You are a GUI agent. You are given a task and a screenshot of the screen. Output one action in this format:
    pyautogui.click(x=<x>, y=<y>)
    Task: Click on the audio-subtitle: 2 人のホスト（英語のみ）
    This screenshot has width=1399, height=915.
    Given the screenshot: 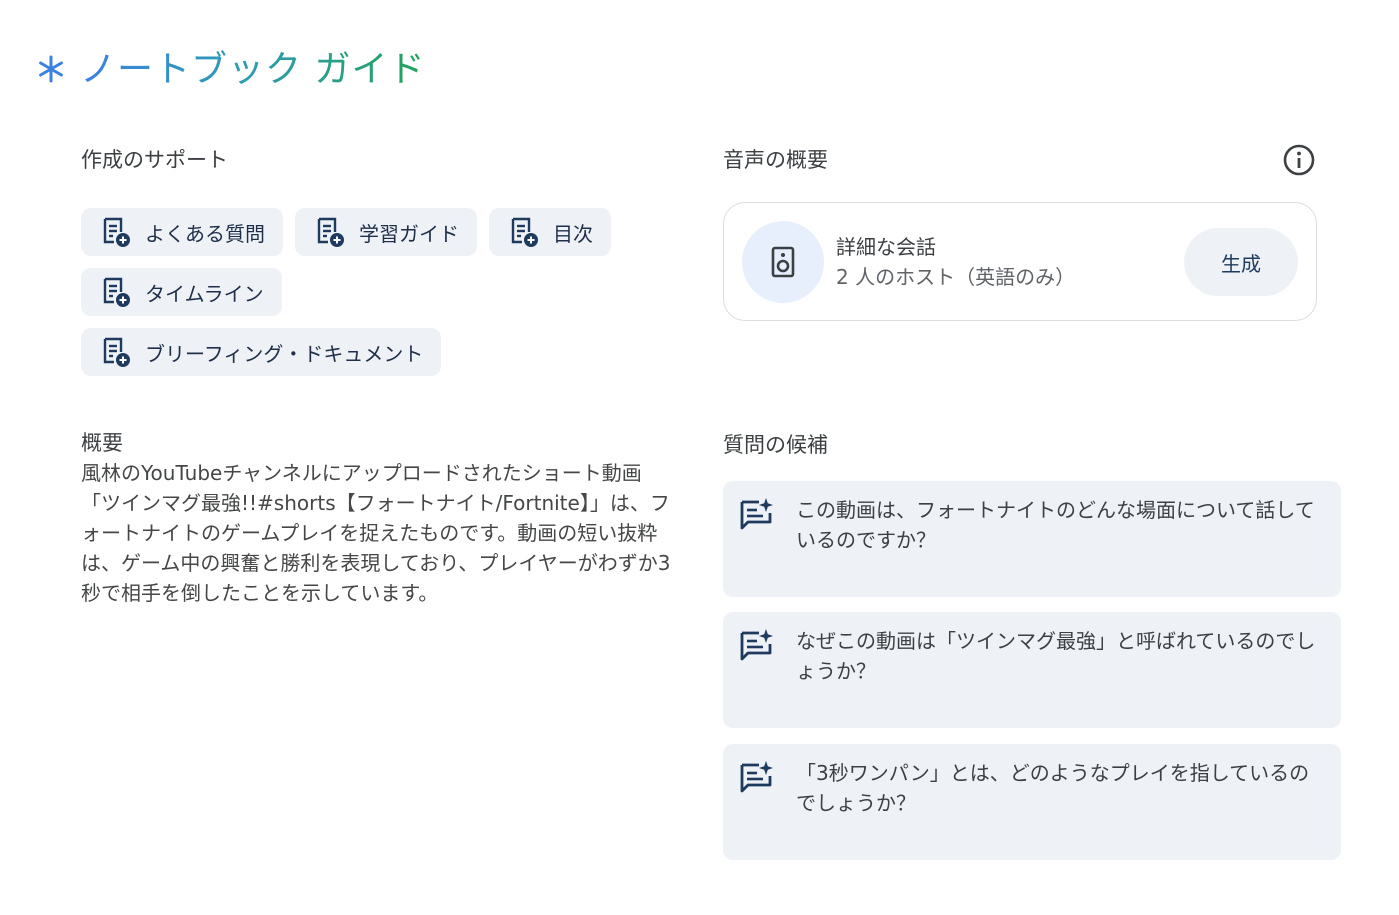 What is the action you would take?
    pyautogui.click(x=956, y=277)
    